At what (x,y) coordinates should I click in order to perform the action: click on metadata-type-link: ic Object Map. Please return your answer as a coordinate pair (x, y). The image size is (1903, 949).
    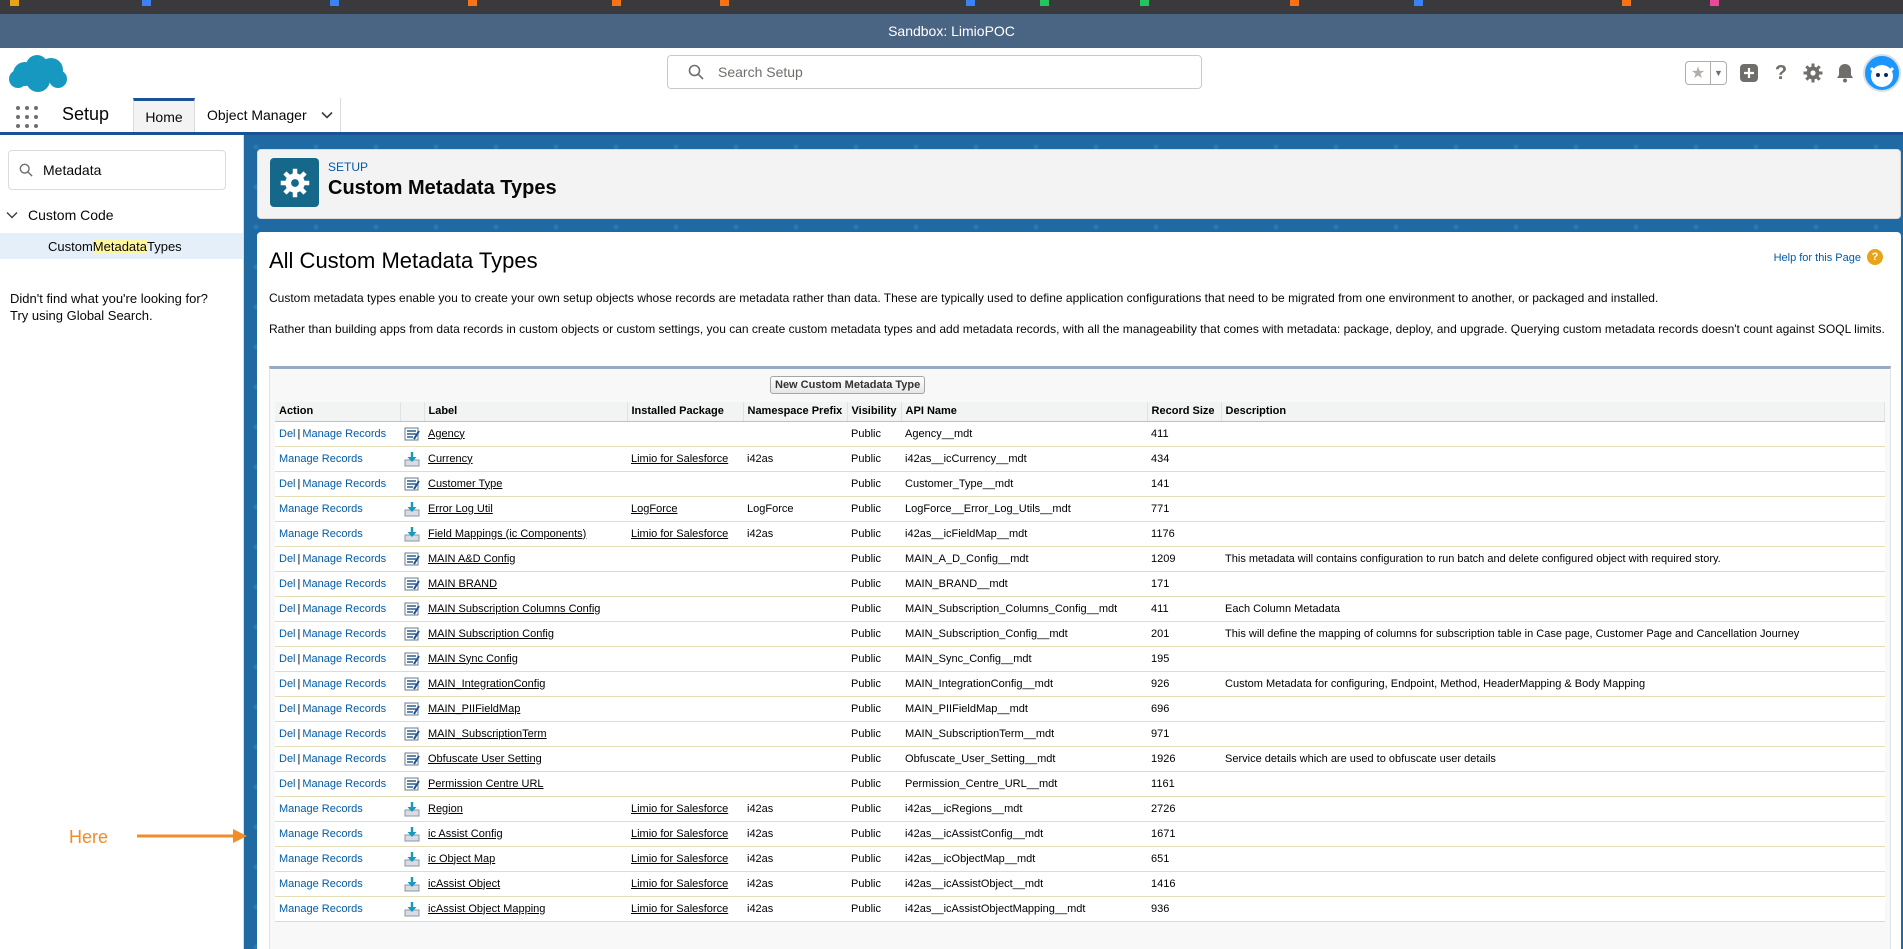
    Looking at the image, I should click on (461, 859).